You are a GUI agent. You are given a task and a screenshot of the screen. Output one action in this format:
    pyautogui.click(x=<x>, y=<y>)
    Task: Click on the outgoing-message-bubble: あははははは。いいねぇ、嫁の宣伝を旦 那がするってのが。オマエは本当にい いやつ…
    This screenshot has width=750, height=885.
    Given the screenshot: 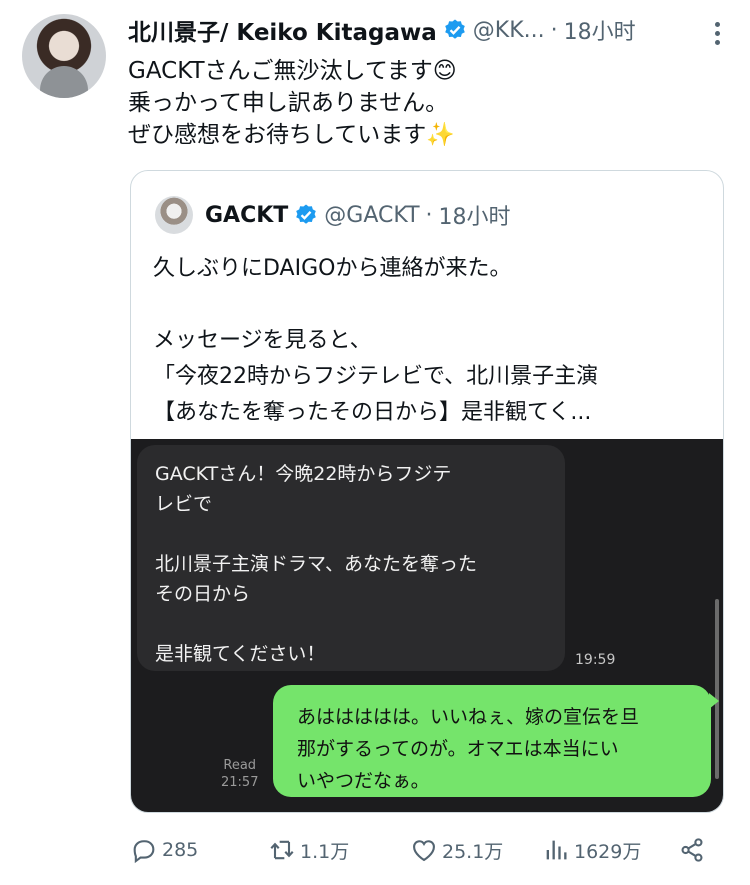 What is the action you would take?
    pyautogui.click(x=496, y=741)
    